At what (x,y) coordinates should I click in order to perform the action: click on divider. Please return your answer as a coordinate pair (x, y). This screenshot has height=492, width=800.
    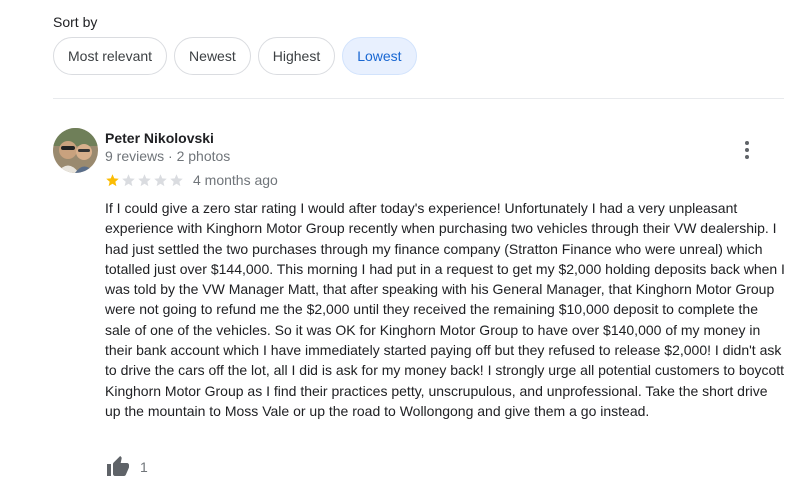
    Looking at the image, I should click on (418, 98).